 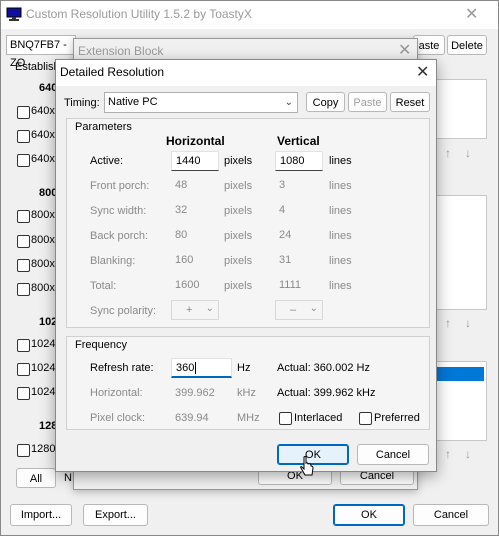 What do you see at coordinates (103, 127) in the screenshot?
I see `parameters-label: Parameters` at bounding box center [103, 127].